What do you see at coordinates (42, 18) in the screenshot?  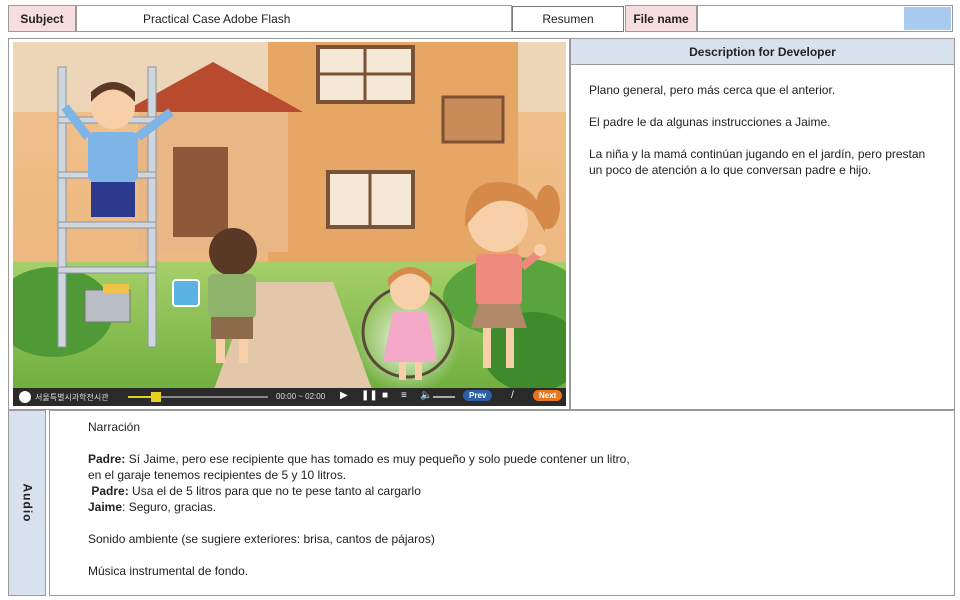 I see `subject-label: Subject` at bounding box center [42, 18].